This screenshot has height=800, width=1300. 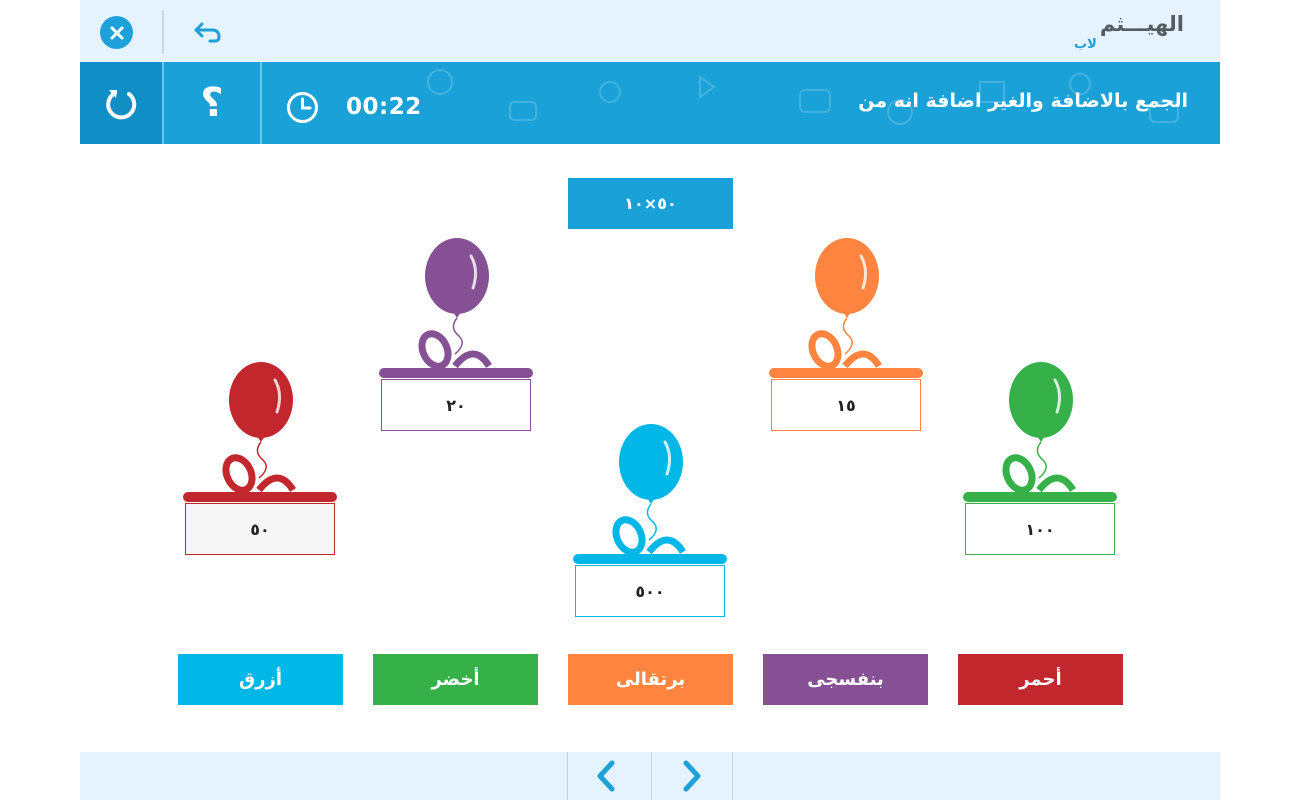 What do you see at coordinates (302, 107) in the screenshot?
I see `clock-icon` at bounding box center [302, 107].